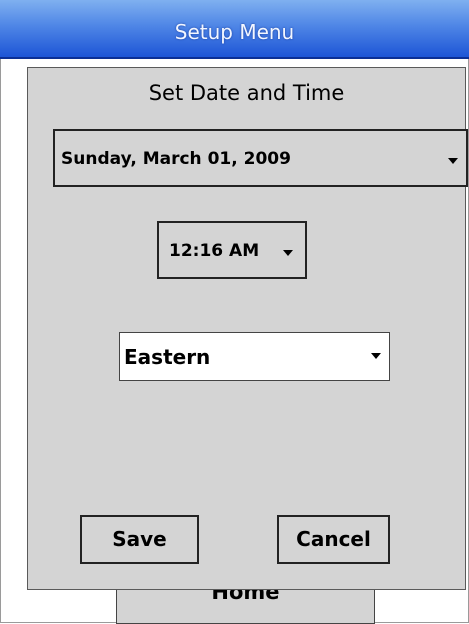 This screenshot has width=469, height=624. What do you see at coordinates (333, 539) in the screenshot?
I see `cancel-button: Cancel` at bounding box center [333, 539].